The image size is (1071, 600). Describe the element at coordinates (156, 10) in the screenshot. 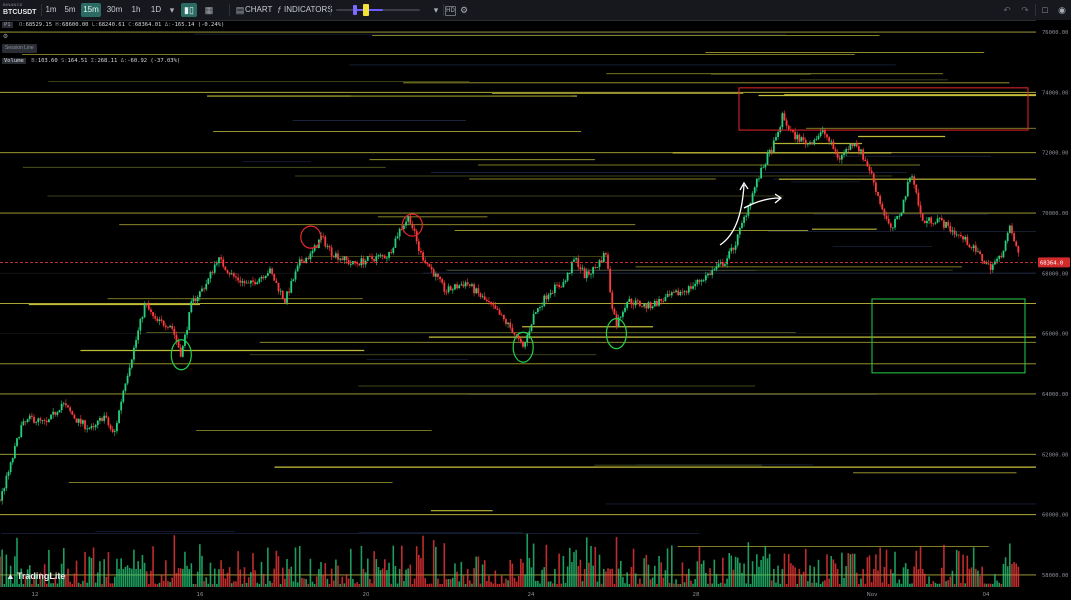

I see `timeframe-1d-button: 1D` at that location.